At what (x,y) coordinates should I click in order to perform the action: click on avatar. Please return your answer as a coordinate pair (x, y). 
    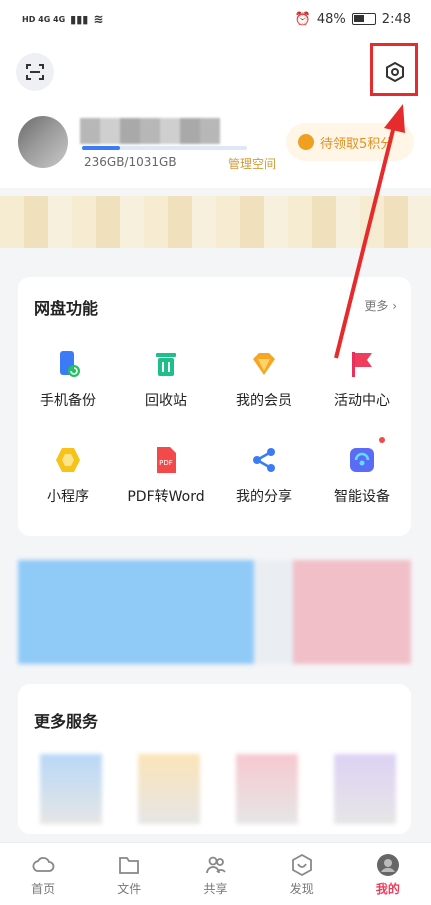
    Looking at the image, I should click on (43, 142).